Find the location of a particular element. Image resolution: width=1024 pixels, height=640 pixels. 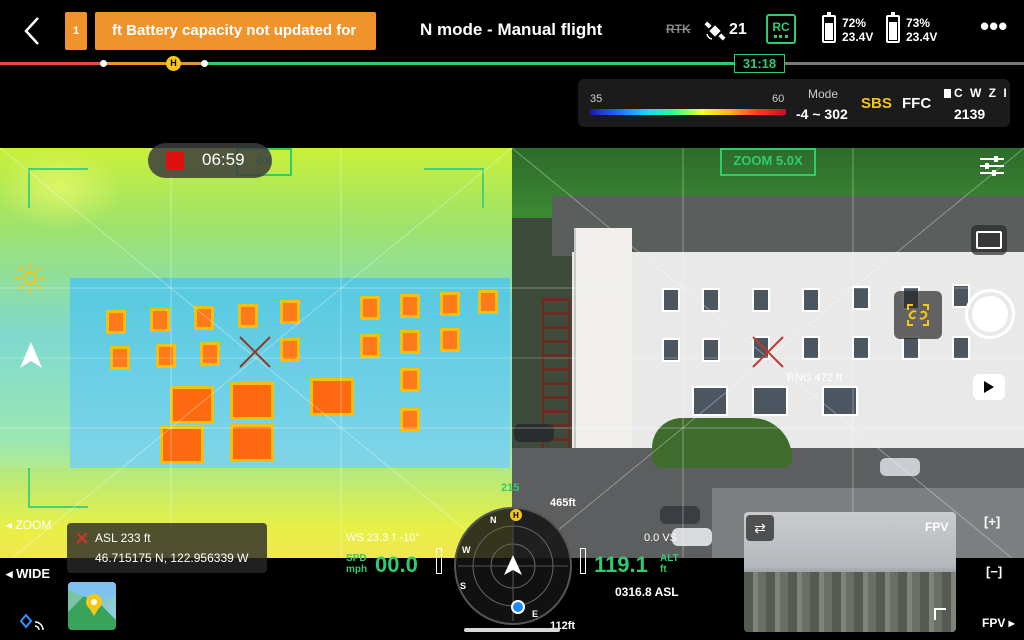

position-info-box: ASL 233 ft 46.715175 N, 122.956339 W is located at coordinates (167, 548).